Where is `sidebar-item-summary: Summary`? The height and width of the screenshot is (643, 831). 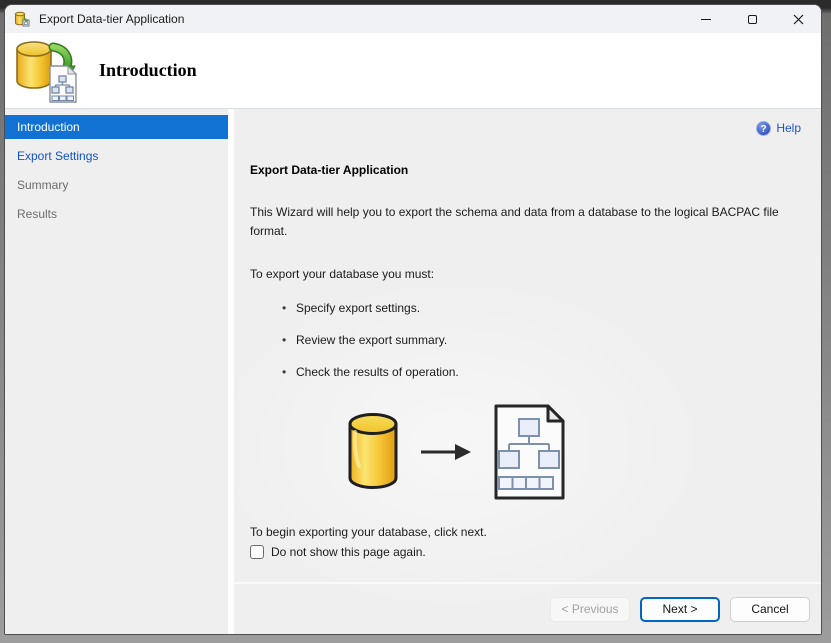 sidebar-item-summary: Summary is located at coordinates (43, 185).